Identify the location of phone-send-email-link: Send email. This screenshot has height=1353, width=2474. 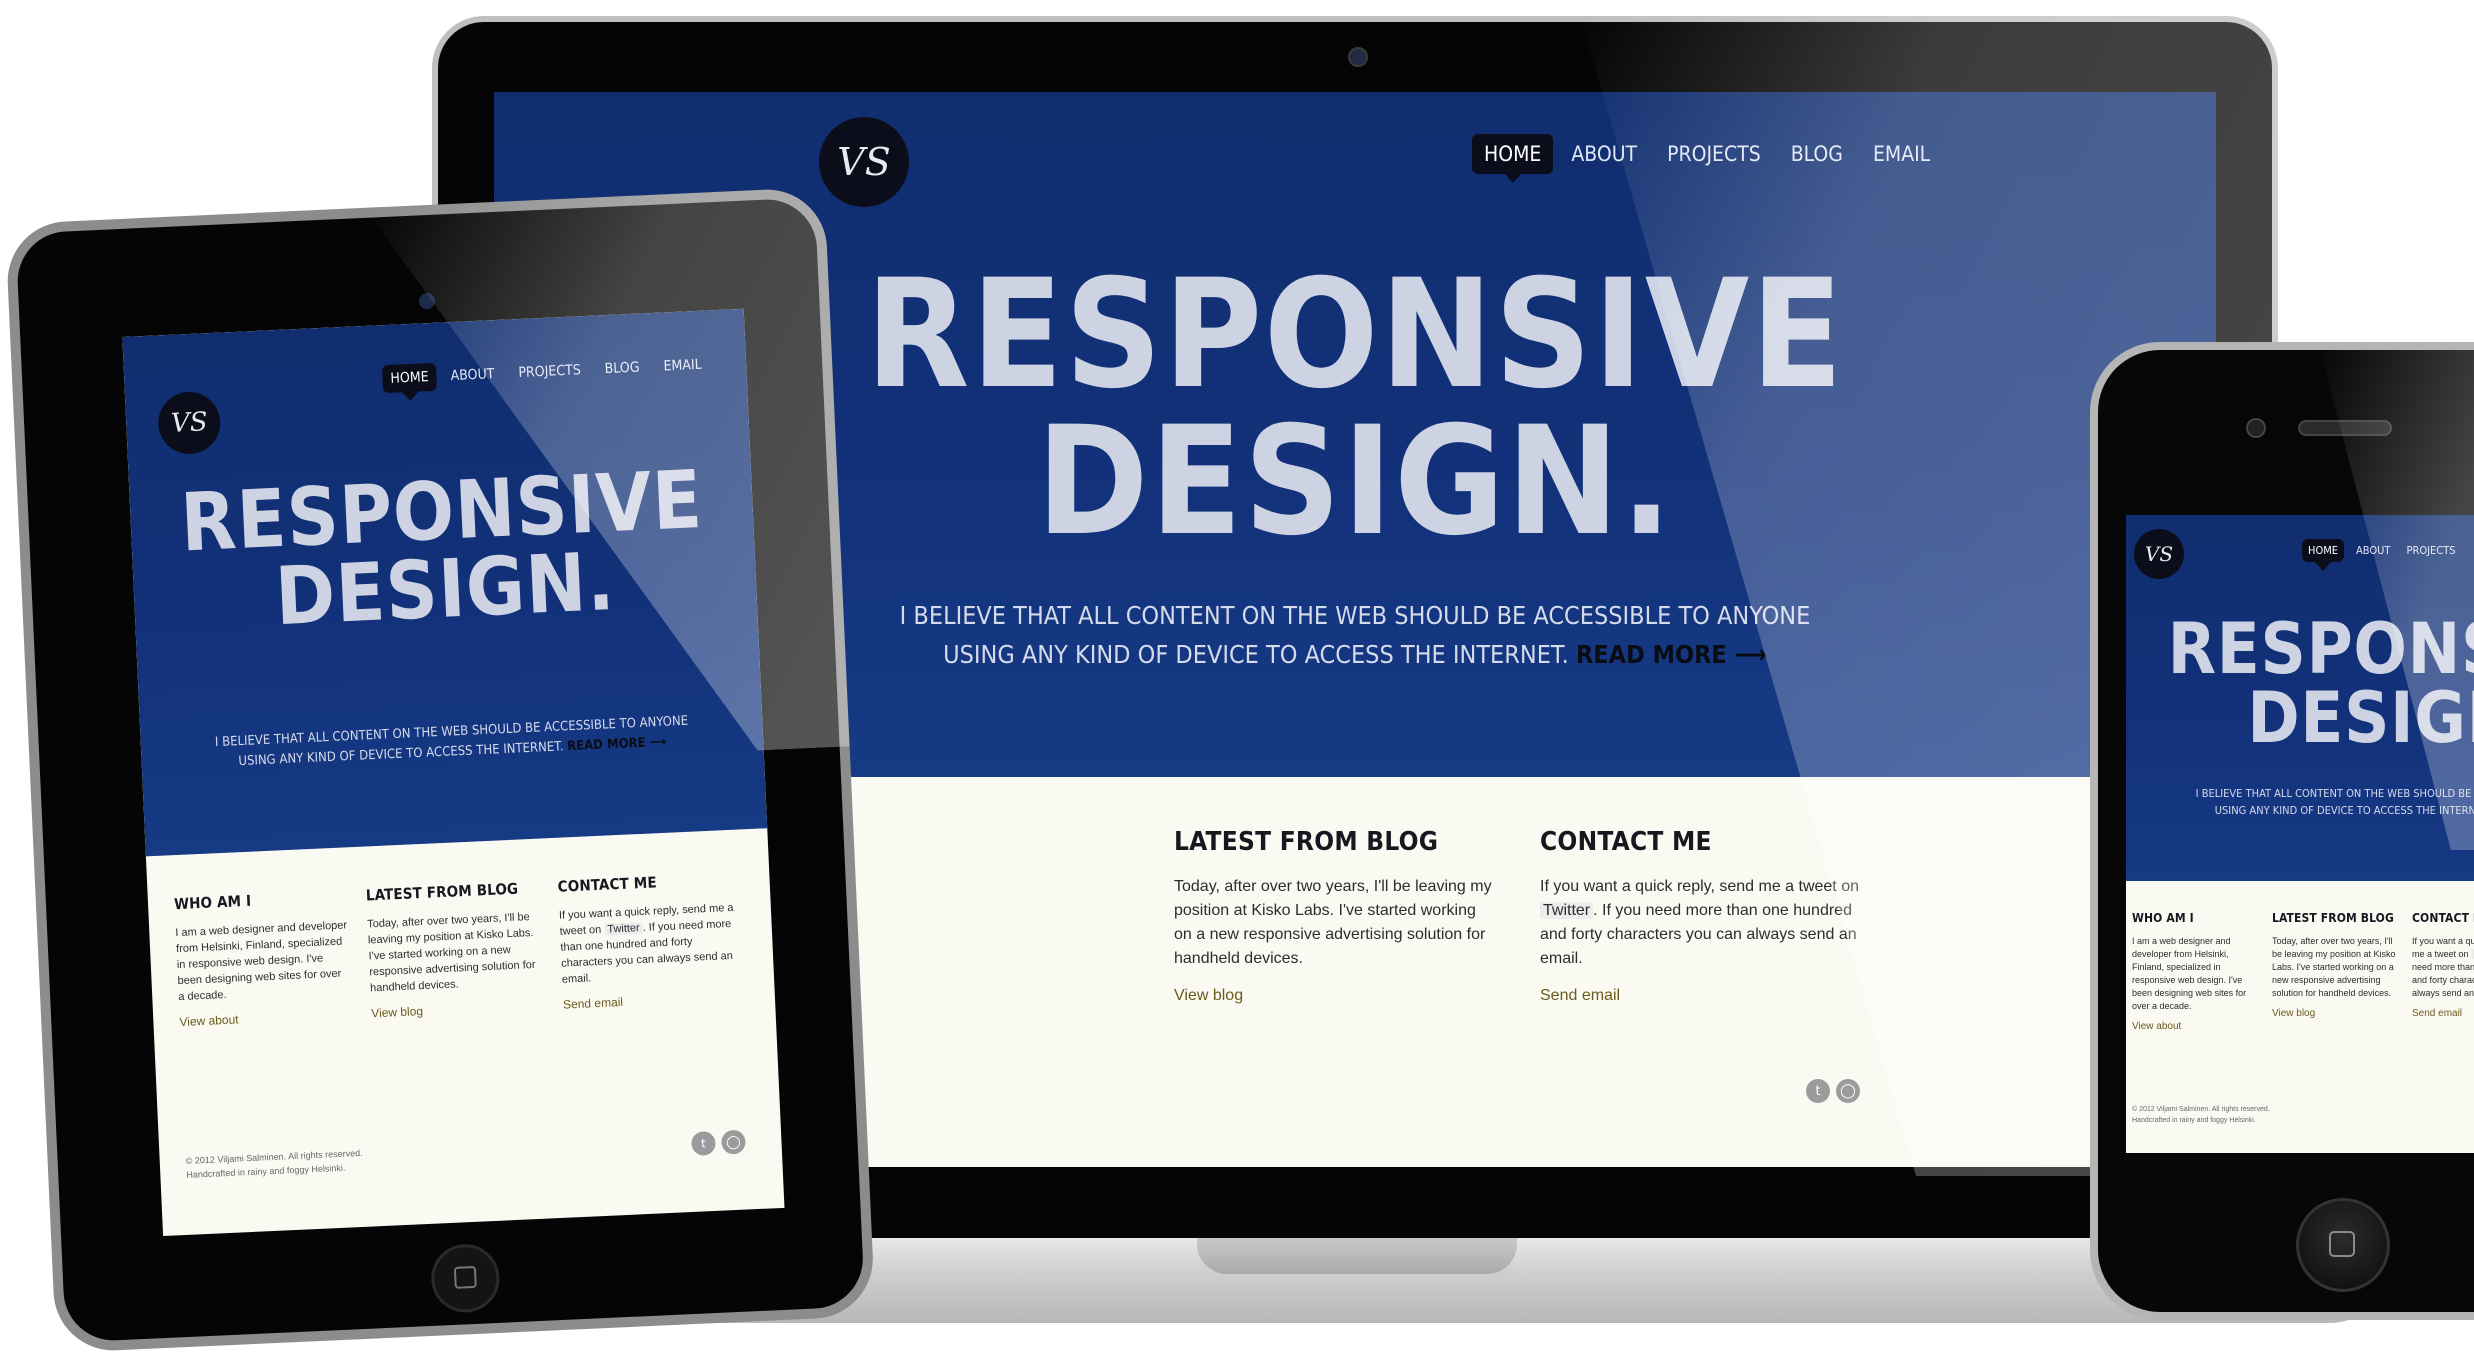
(2443, 1013).